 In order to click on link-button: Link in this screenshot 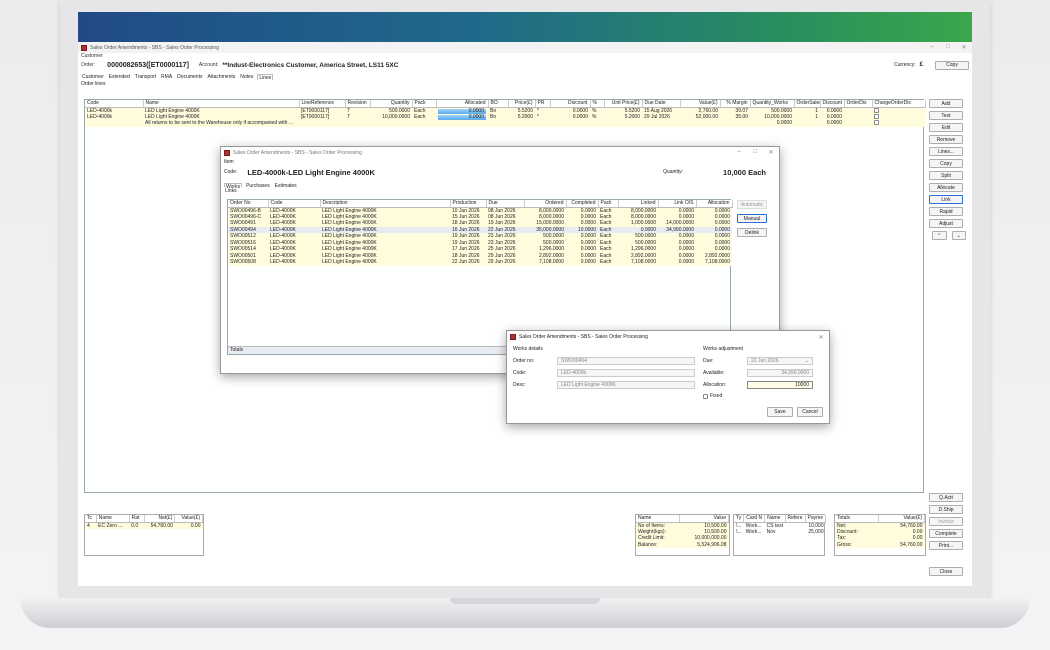, I will do `click(946, 199)`.